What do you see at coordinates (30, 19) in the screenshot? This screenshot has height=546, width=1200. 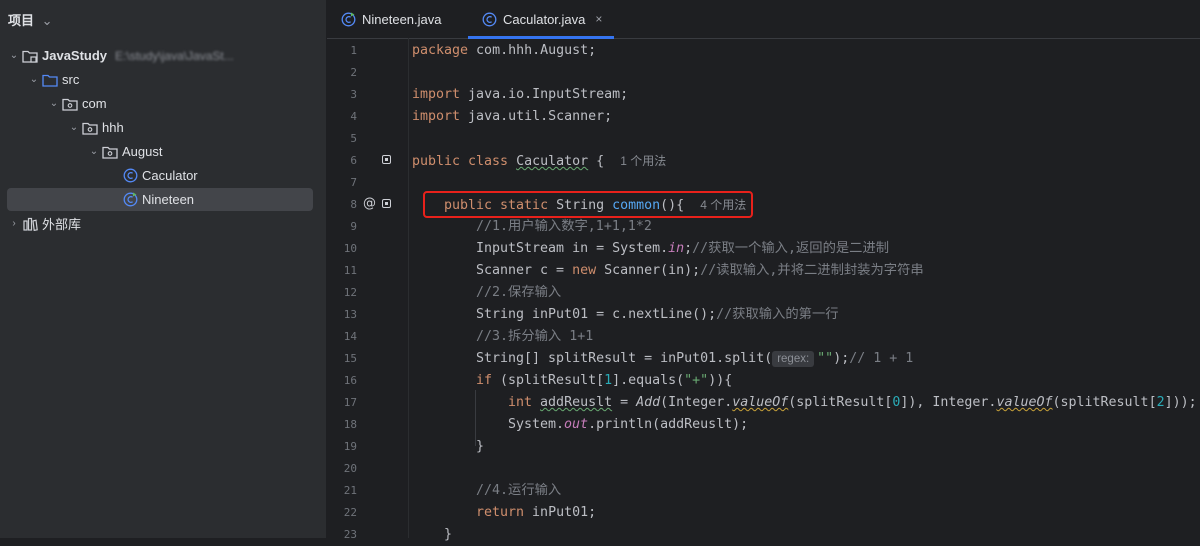 I see `project-panel-title: 项目 ⌄` at bounding box center [30, 19].